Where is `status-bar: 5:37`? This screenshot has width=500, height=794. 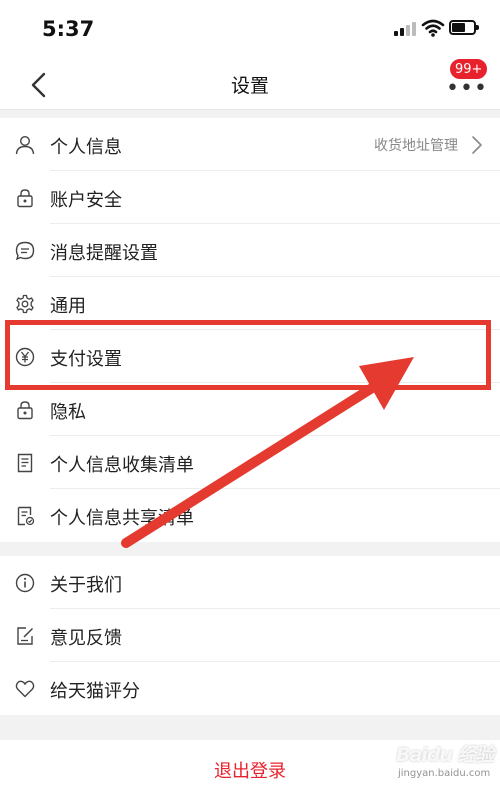 status-bar: 5:37 is located at coordinates (250, 29).